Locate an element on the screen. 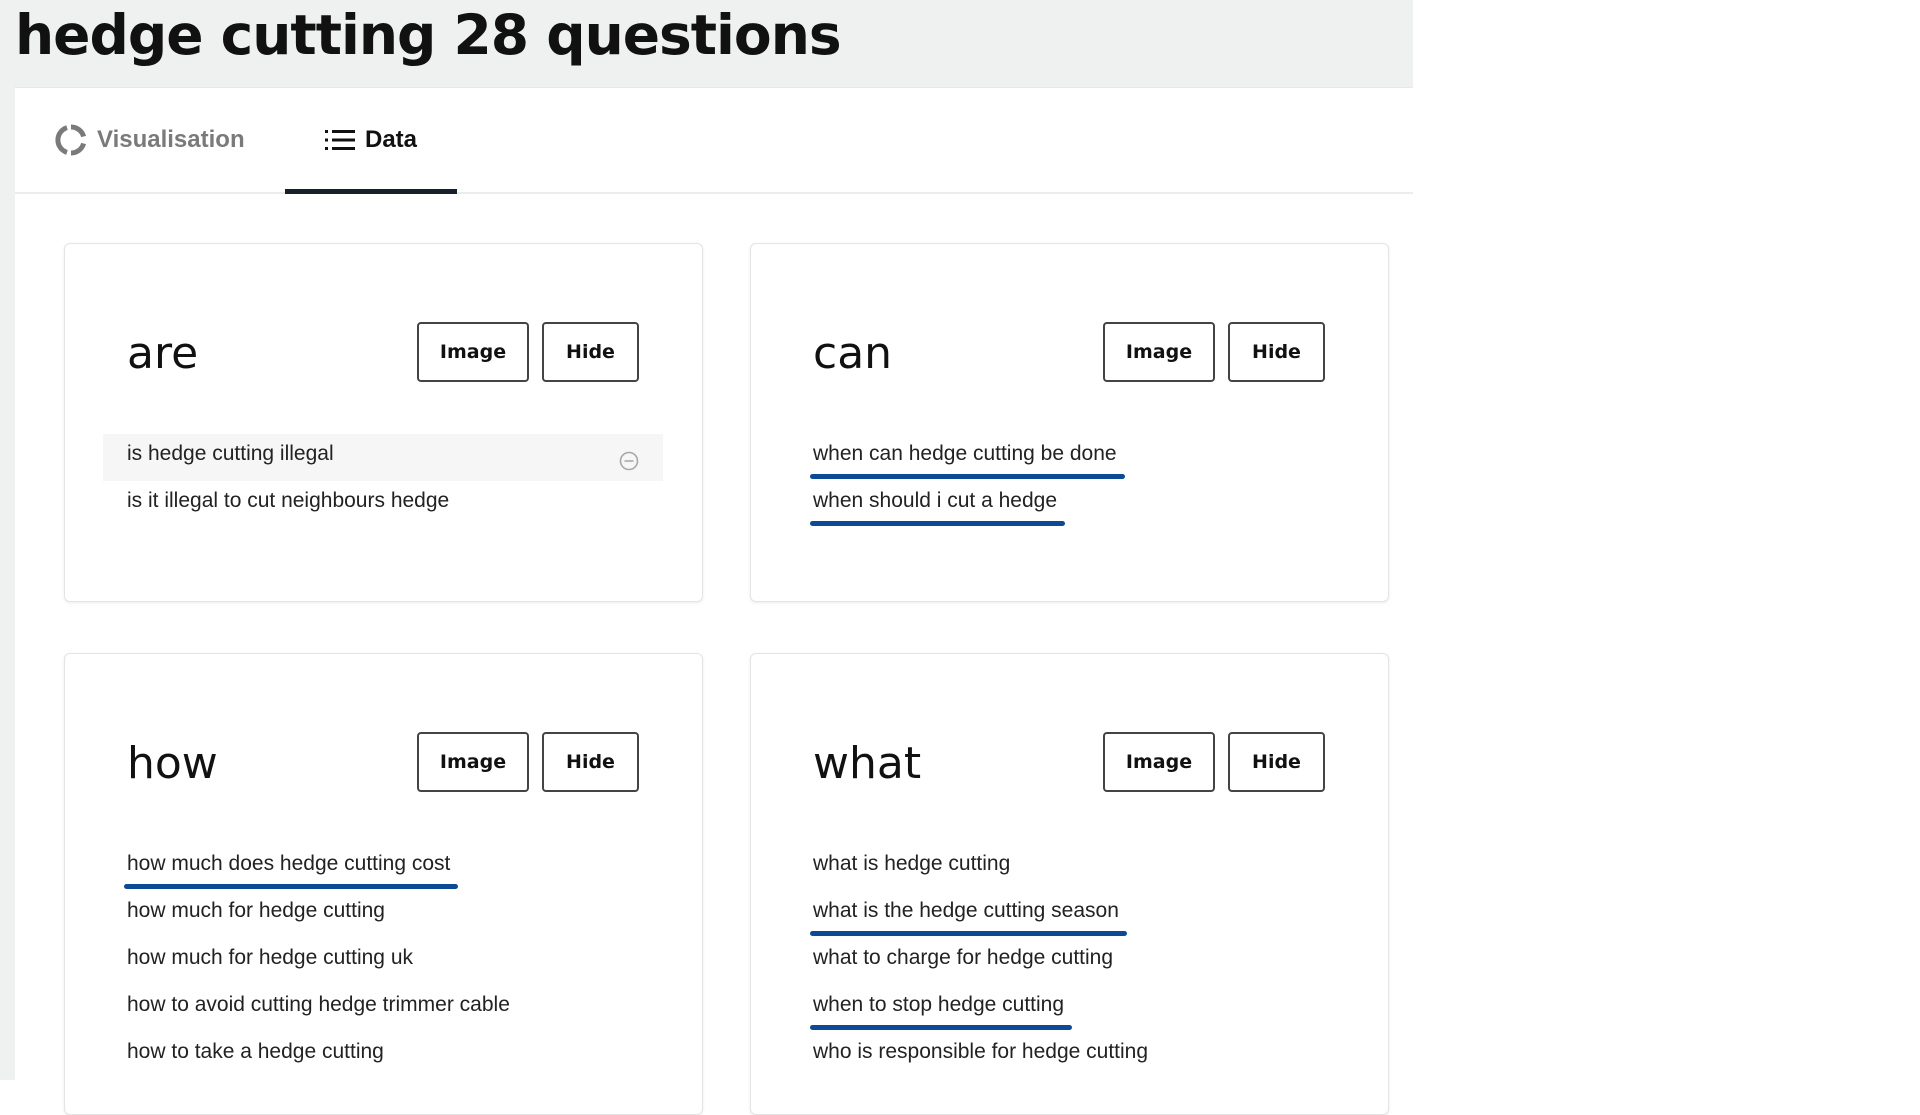 The image size is (1920, 1115). question-item: who is responsible for hedge cutting is located at coordinates (1069, 1055).